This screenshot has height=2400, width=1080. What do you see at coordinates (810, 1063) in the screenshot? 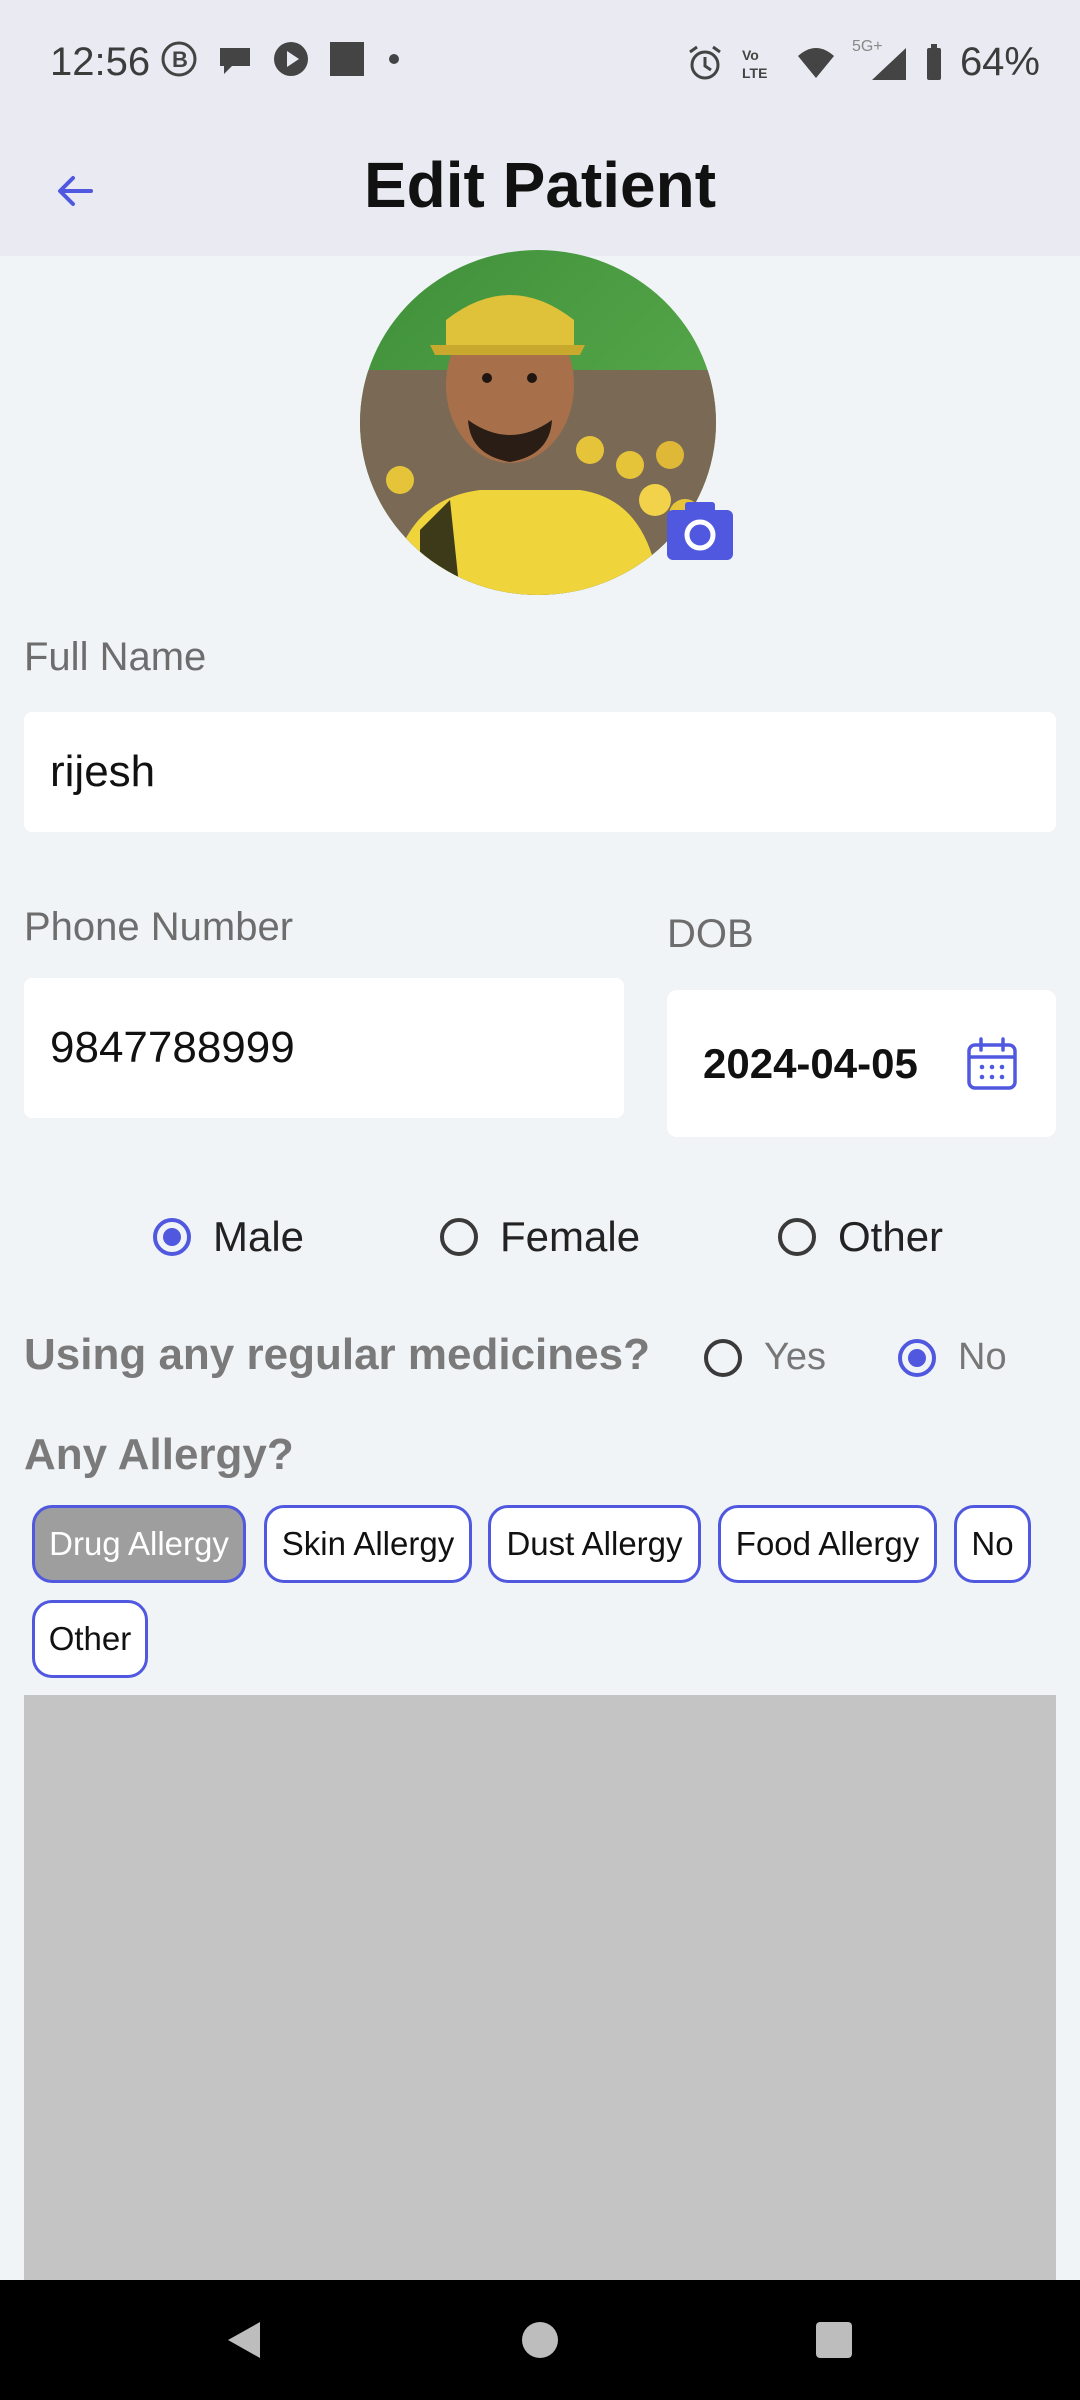
I see `dob-value: 2024-04-05` at bounding box center [810, 1063].